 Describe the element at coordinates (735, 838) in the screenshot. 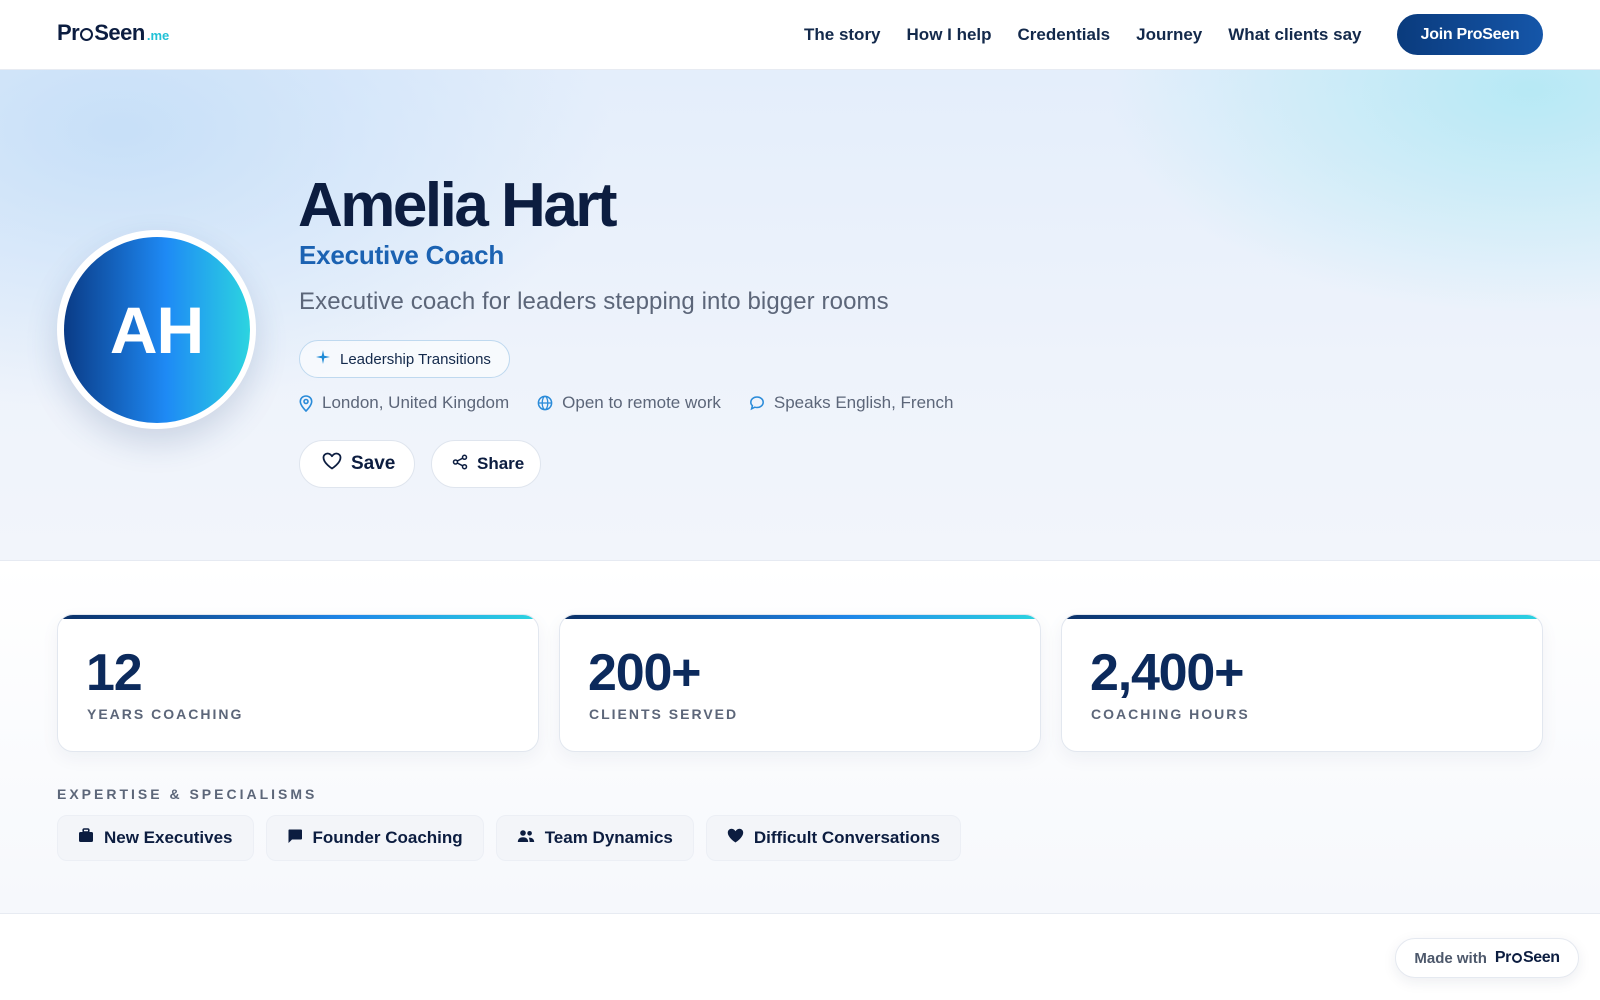

I see `heart-icon` at that location.